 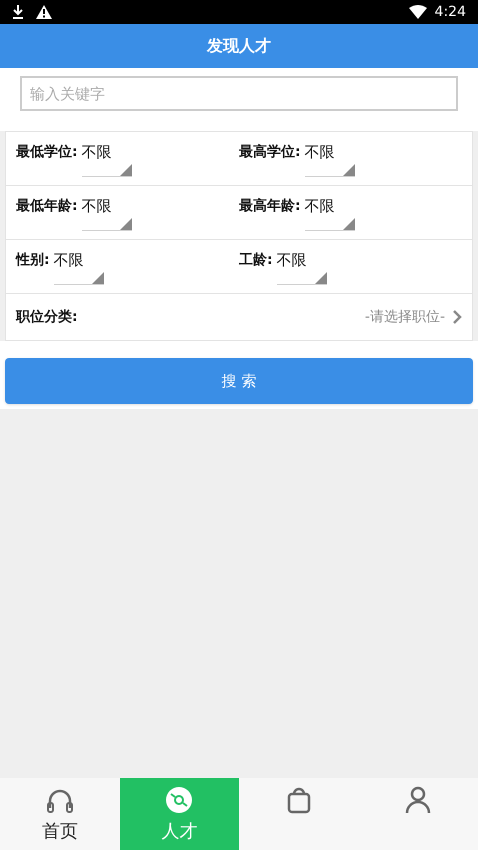 I want to click on filter-label: 最高学位:, so click(x=270, y=152).